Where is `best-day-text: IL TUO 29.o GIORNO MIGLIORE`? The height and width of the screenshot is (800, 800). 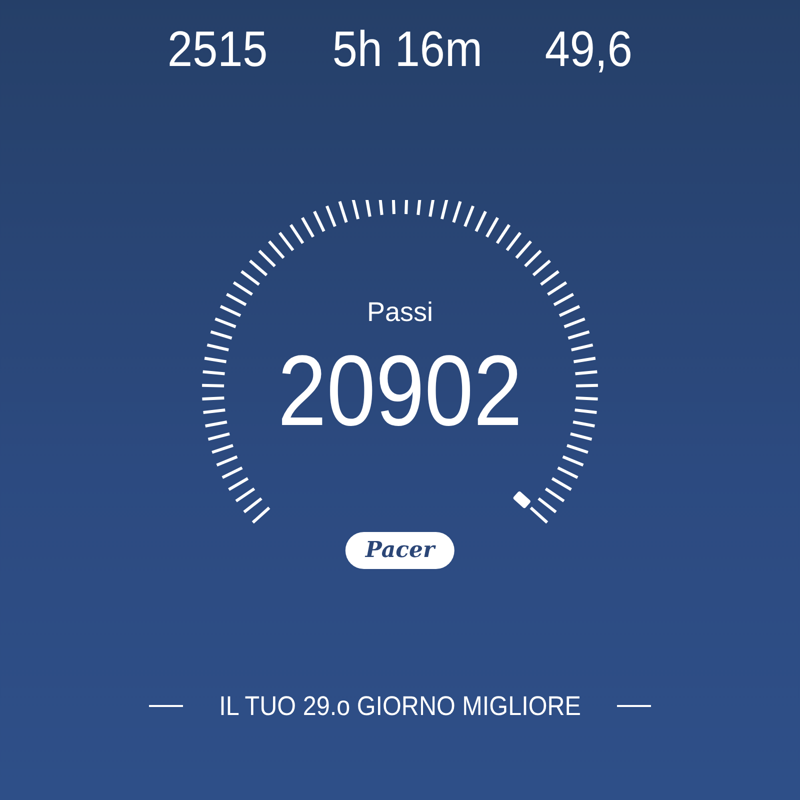 best-day-text: IL TUO 29.o GIORNO MIGLIORE is located at coordinates (400, 706).